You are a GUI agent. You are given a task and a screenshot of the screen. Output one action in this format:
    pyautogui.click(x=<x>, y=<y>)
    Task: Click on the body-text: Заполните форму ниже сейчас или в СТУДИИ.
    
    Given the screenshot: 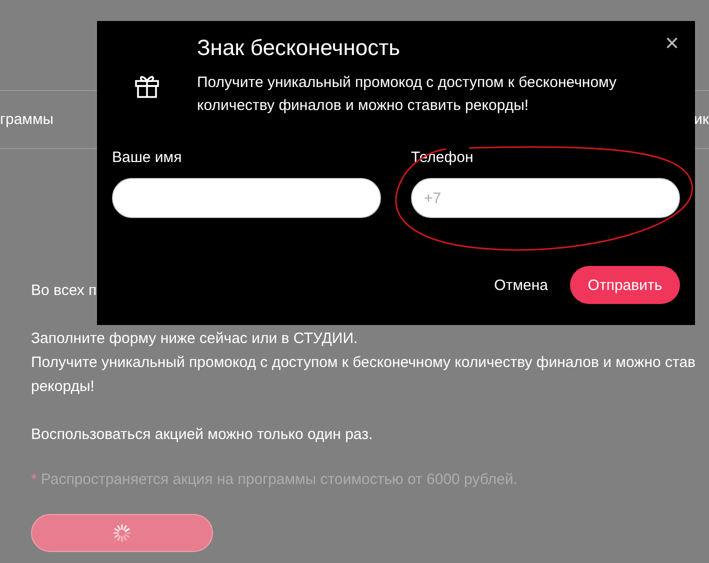 What is the action you would take?
    pyautogui.click(x=194, y=339)
    